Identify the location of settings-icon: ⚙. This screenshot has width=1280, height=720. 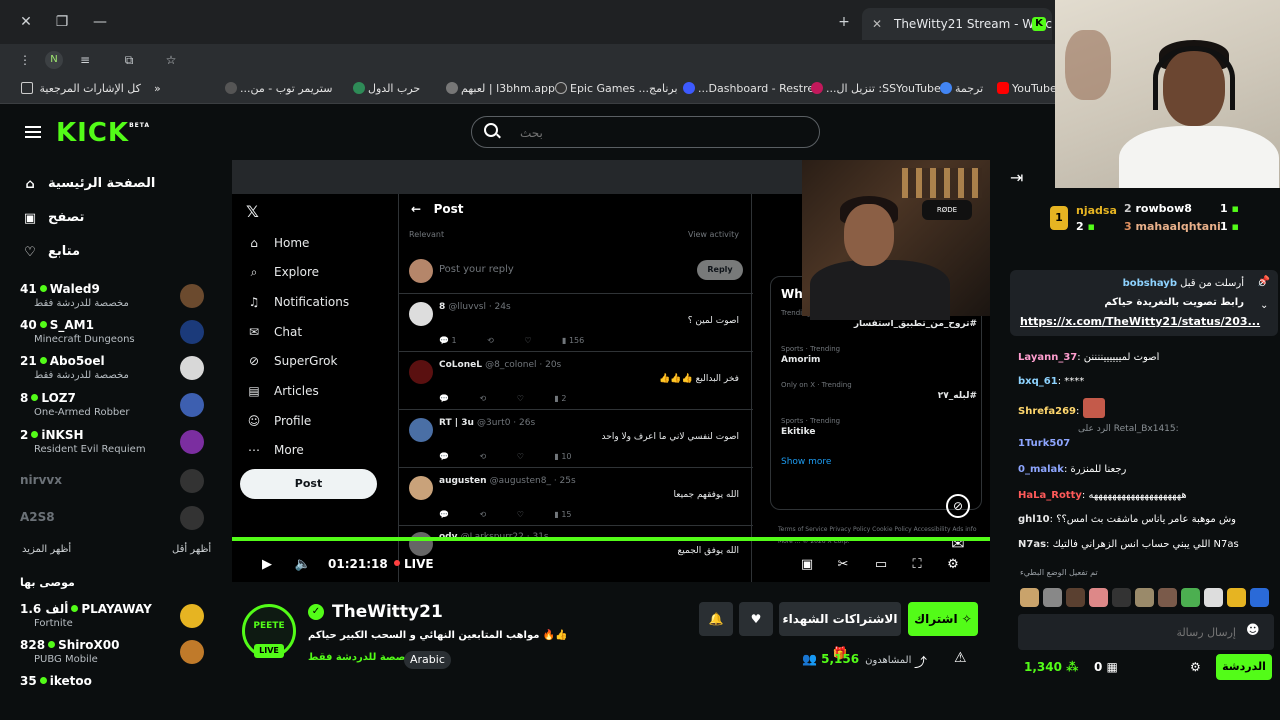
(953, 565).